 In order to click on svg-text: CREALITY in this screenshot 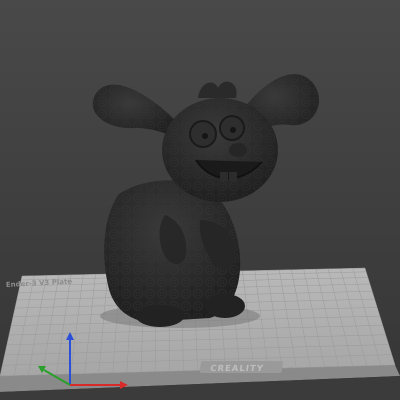, I will do `click(236, 369)`.